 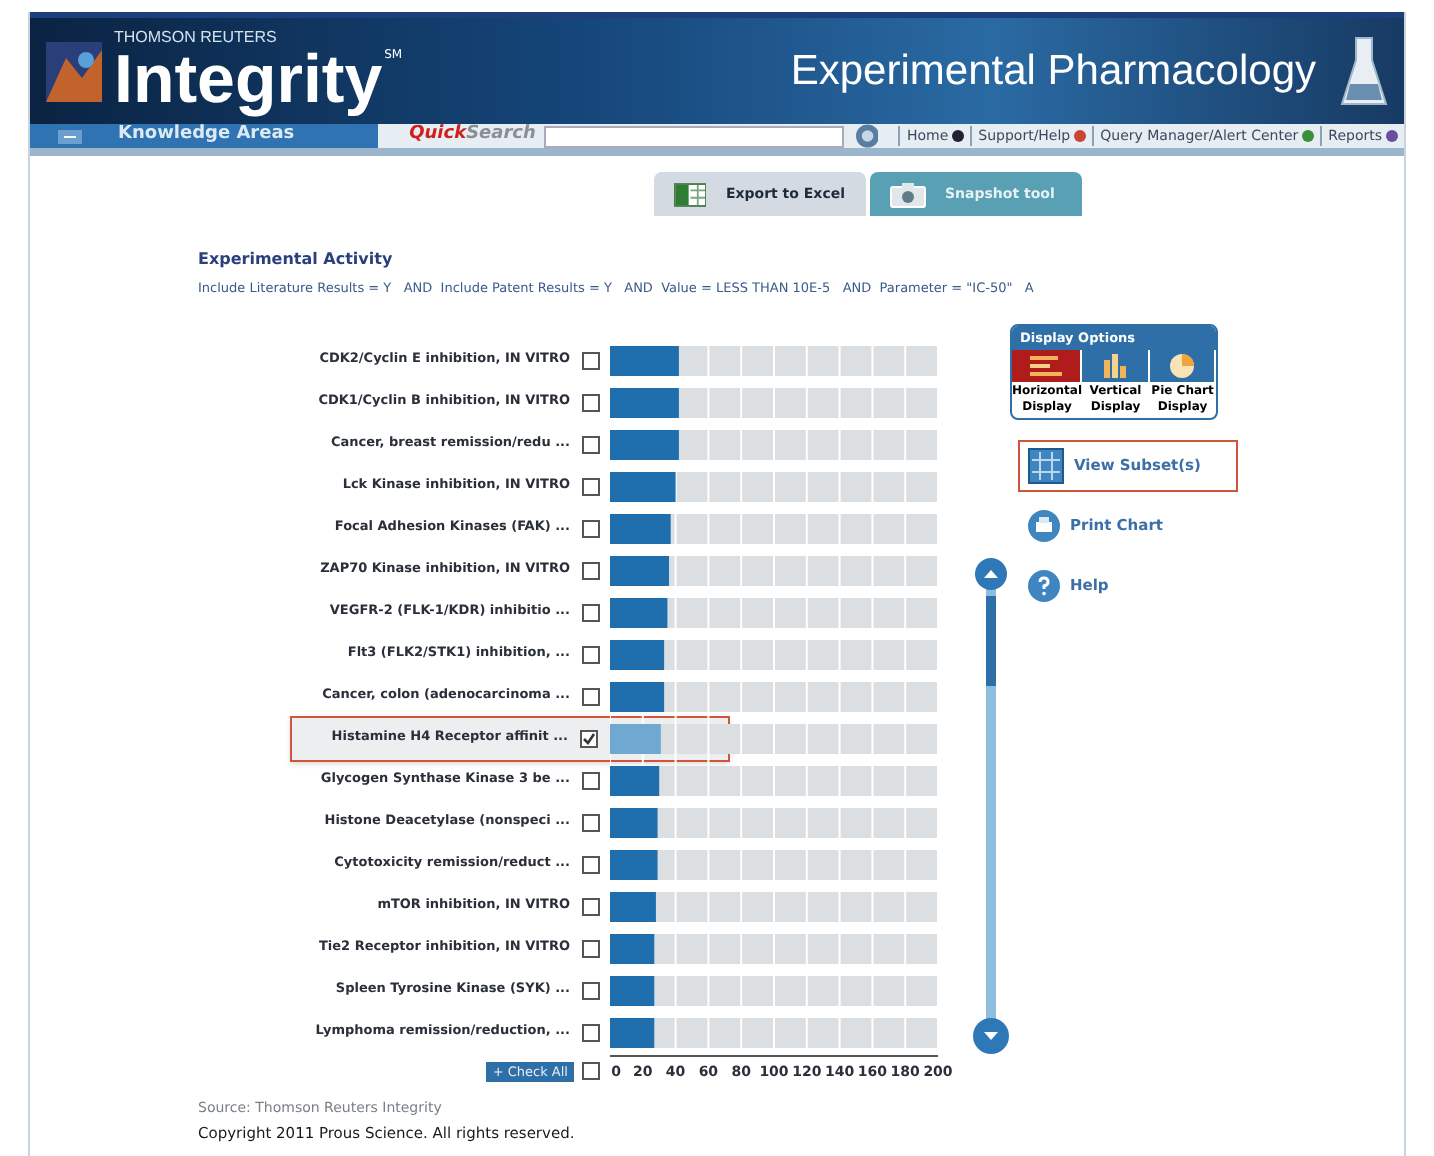 What do you see at coordinates (1181, 365) in the screenshot?
I see `pie-chart-icon` at bounding box center [1181, 365].